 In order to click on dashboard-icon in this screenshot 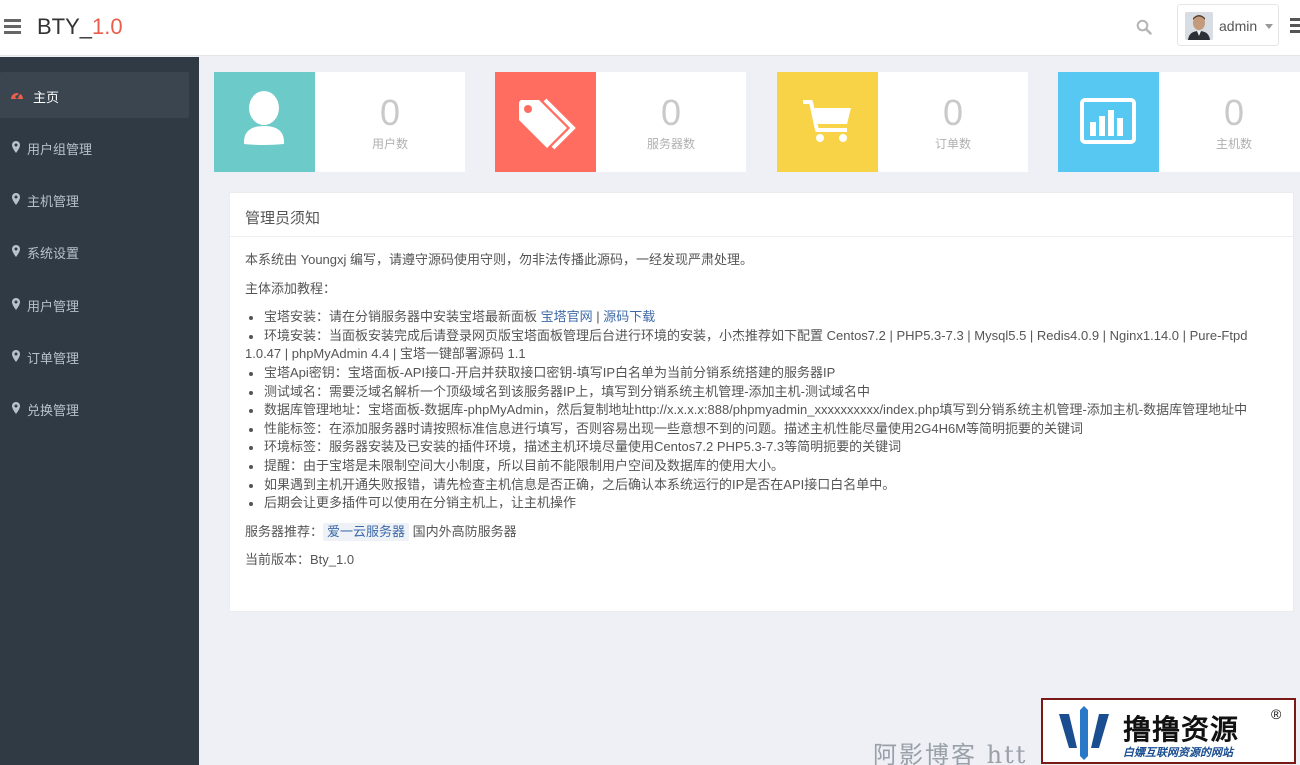, I will do `click(17, 95)`.